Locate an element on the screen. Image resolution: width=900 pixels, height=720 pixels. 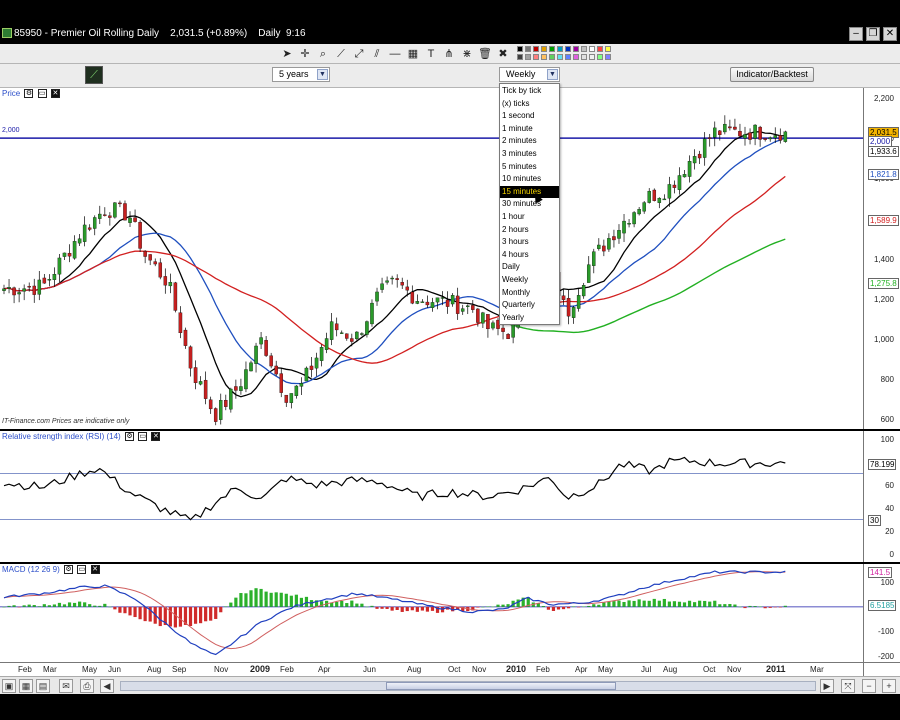
interval-option: 1 minute is located at coordinates (529, 129).